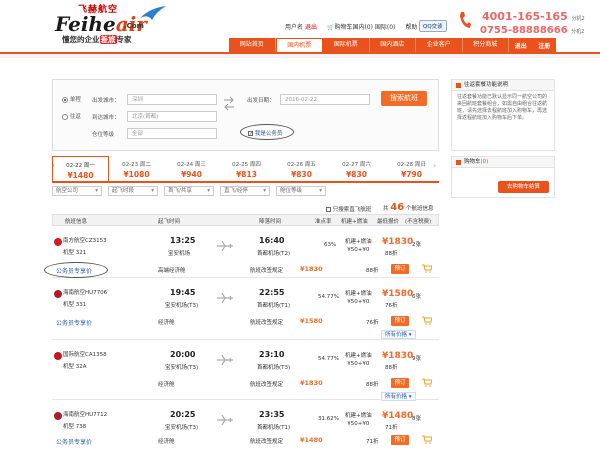 The height and width of the screenshot is (450, 600). I want to click on to-label: 到达城市：, so click(106, 118).